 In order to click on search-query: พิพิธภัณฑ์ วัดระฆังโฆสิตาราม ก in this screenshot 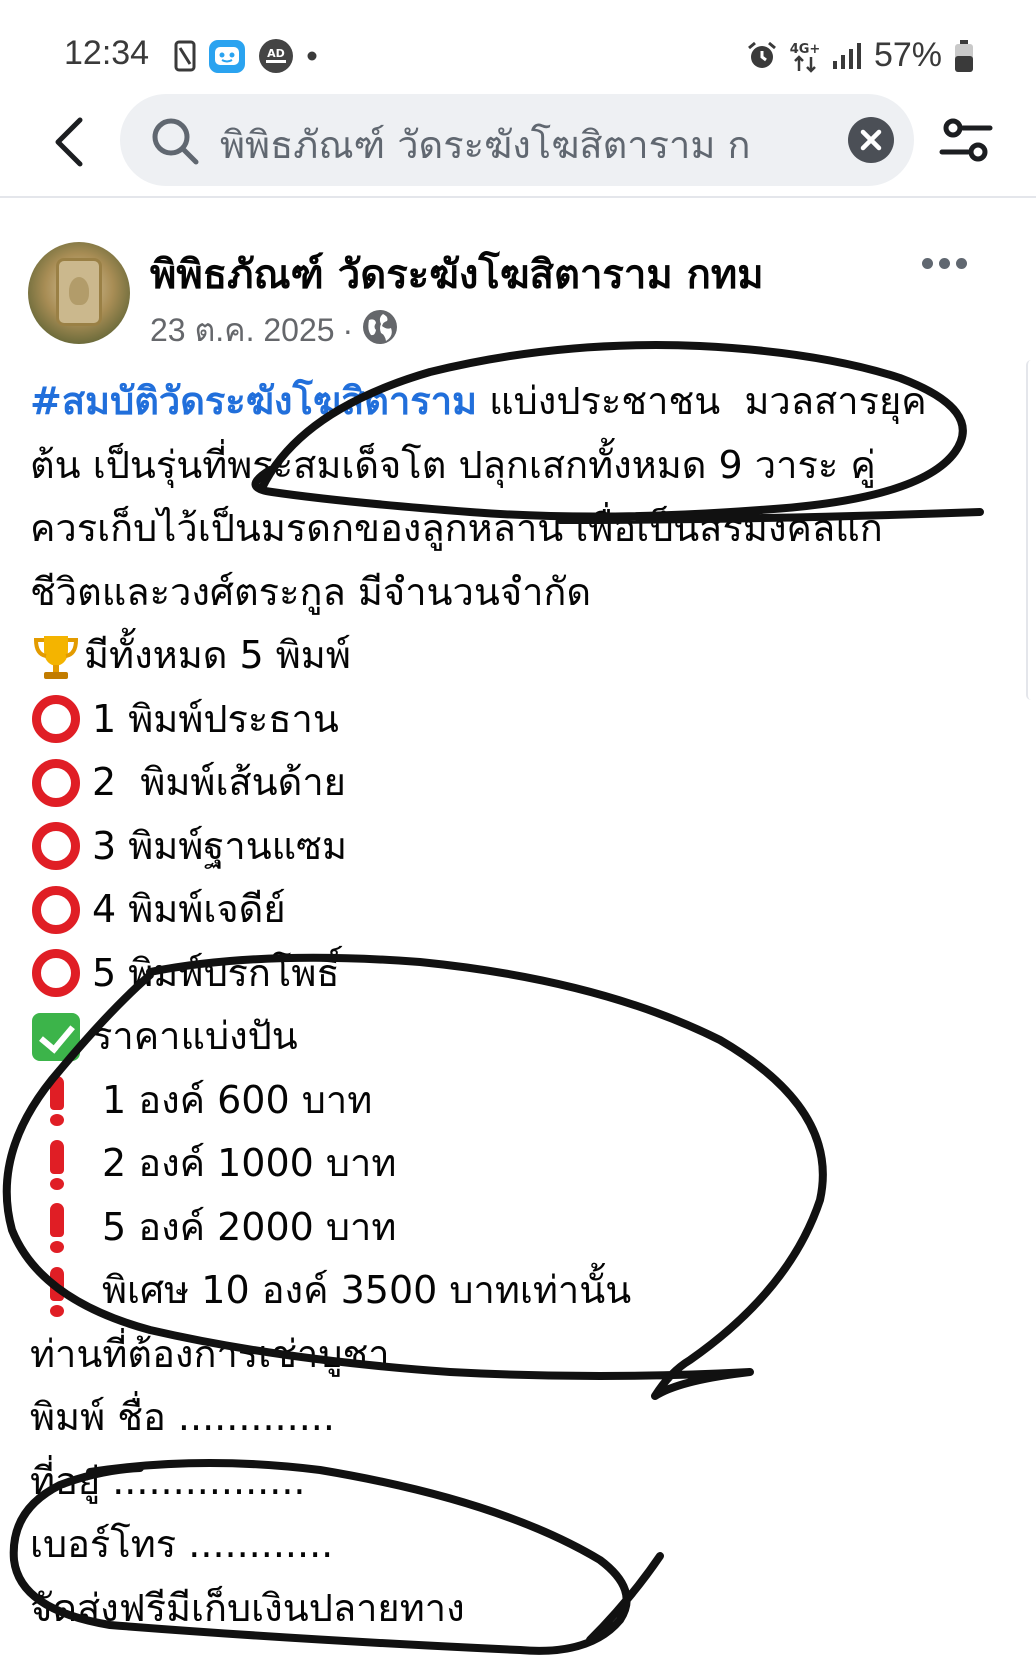, I will do `click(485, 145)`.